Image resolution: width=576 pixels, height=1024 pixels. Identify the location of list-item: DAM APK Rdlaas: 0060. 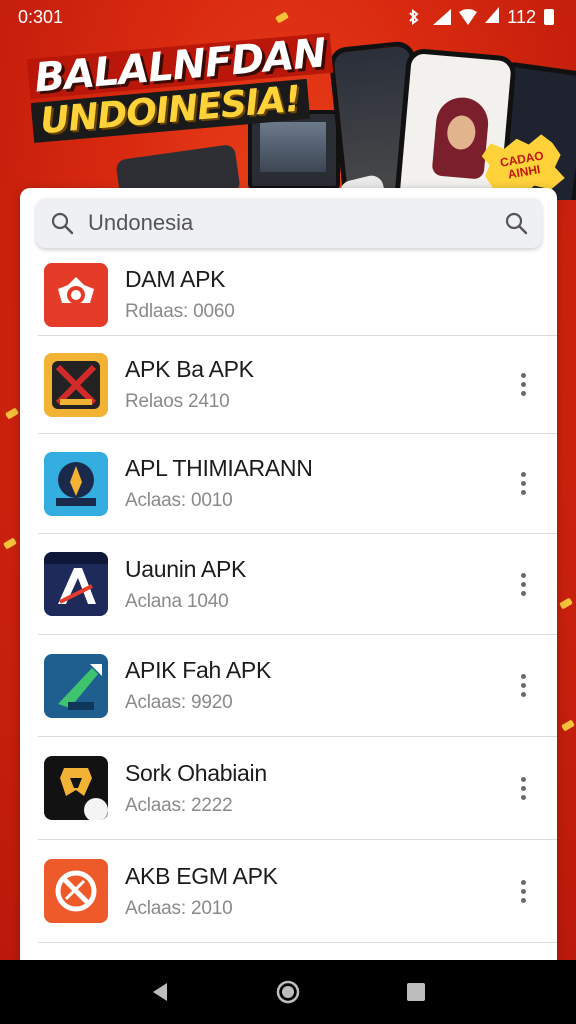
(297, 295).